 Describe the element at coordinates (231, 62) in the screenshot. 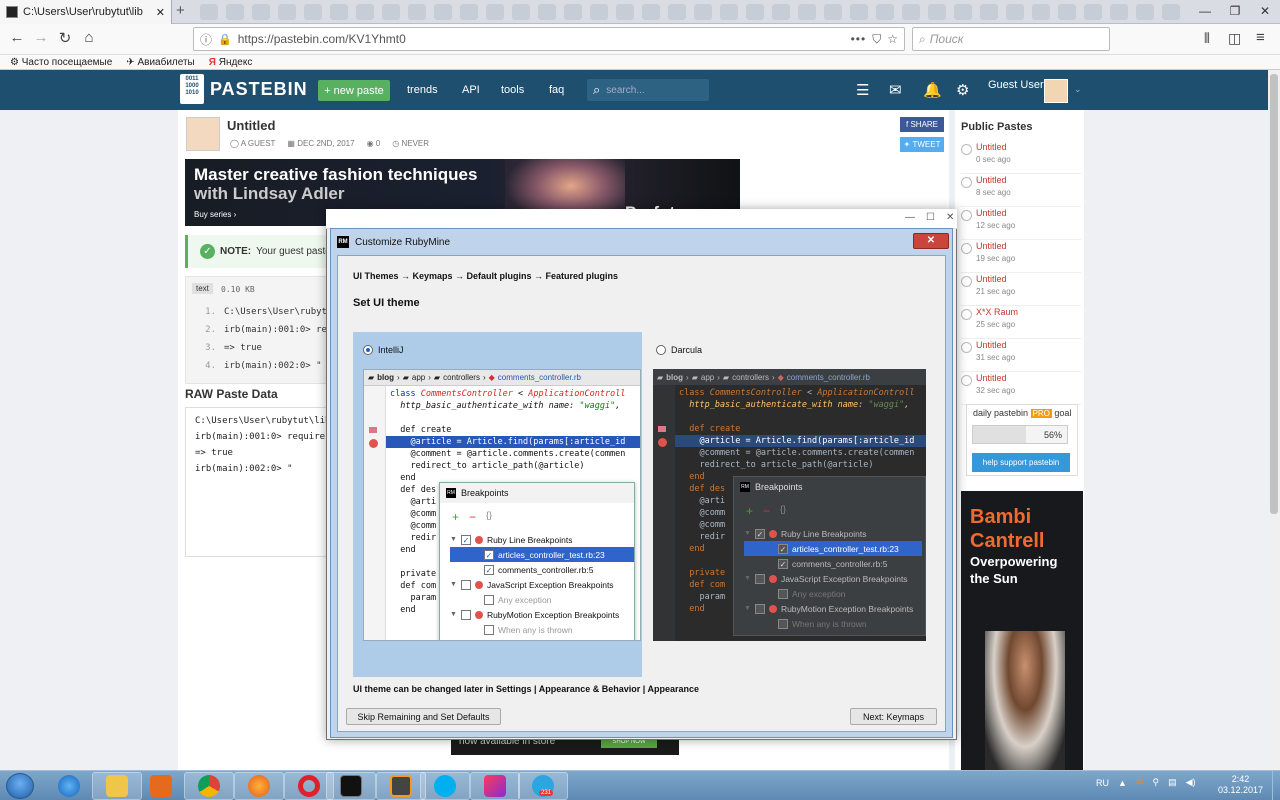

I see `bookmark-yandex: Я Яндекс` at that location.